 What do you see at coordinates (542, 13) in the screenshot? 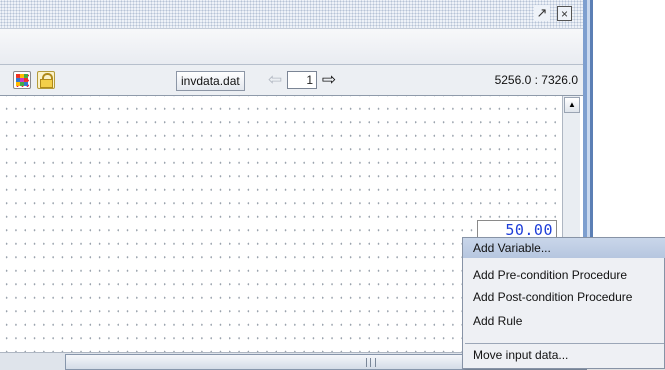
I see `detach-window-icon: ↗` at bounding box center [542, 13].